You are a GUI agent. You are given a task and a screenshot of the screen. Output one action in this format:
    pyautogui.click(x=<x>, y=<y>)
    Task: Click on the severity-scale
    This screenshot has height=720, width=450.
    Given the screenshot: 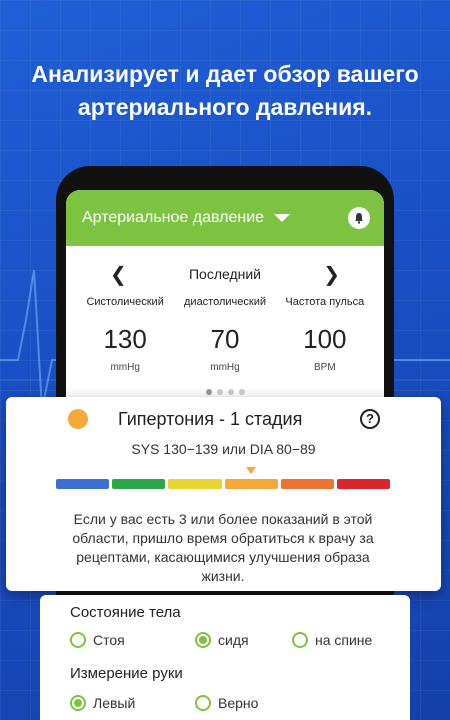 What is the action you would take?
    pyautogui.click(x=223, y=484)
    